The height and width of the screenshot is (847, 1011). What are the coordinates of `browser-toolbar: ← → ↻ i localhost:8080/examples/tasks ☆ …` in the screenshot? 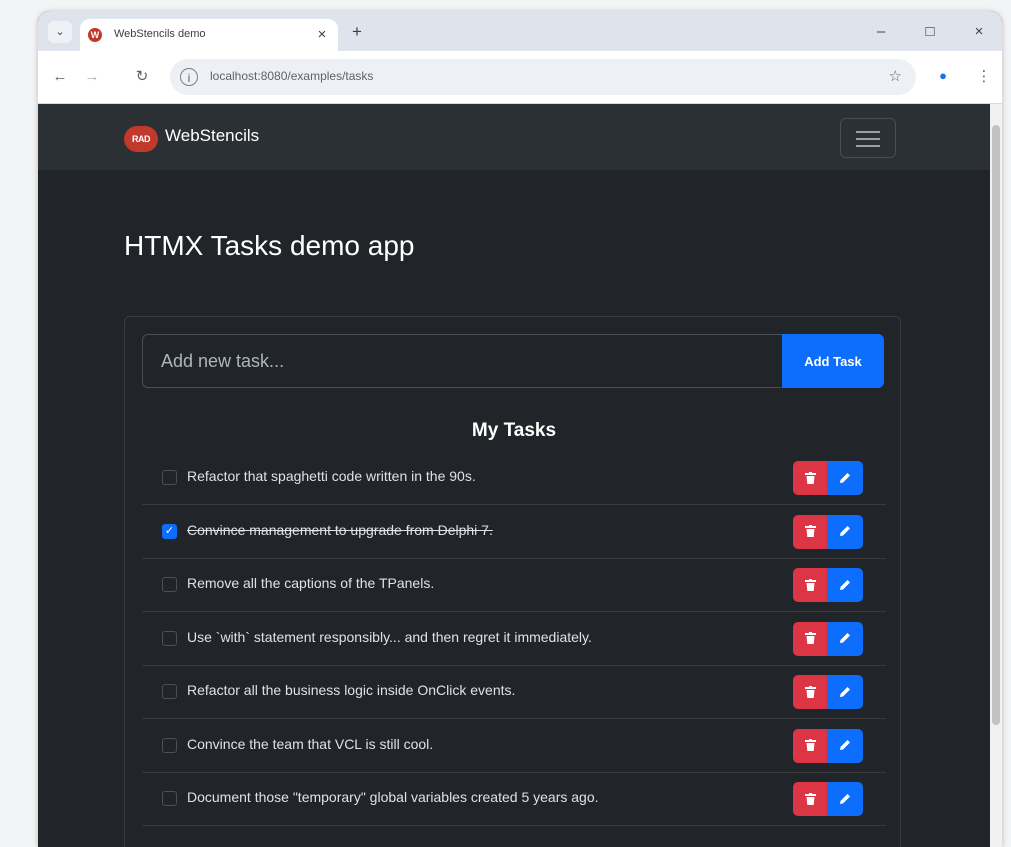 It's located at (520, 77).